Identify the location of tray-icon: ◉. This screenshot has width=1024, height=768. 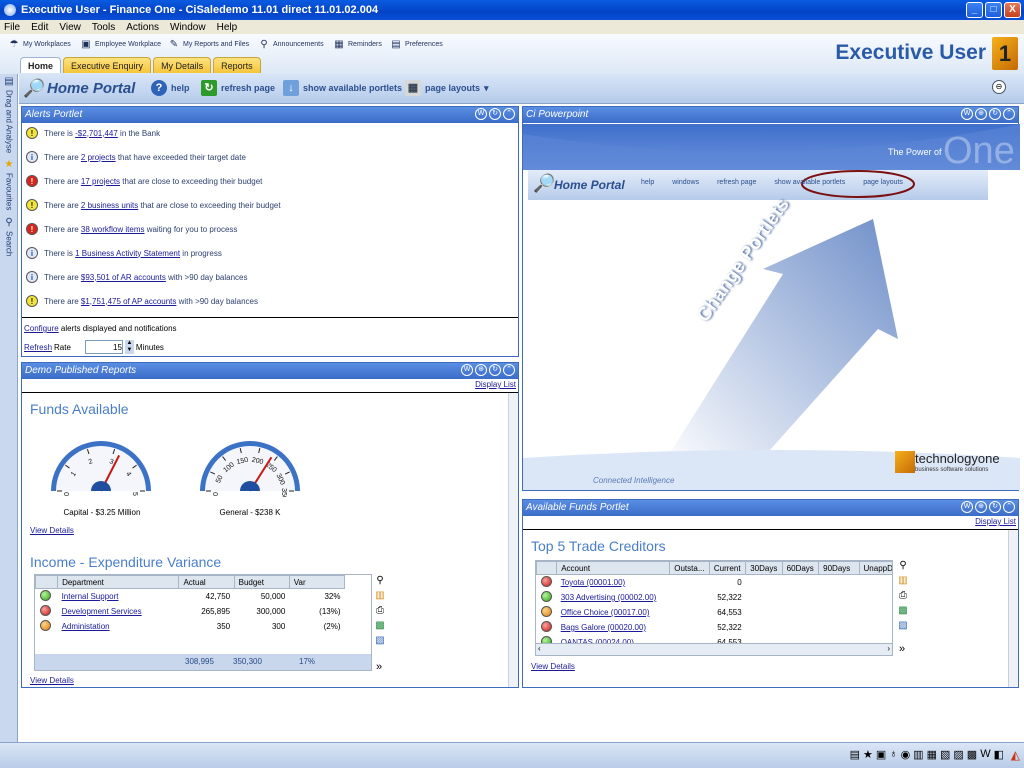
(906, 754).